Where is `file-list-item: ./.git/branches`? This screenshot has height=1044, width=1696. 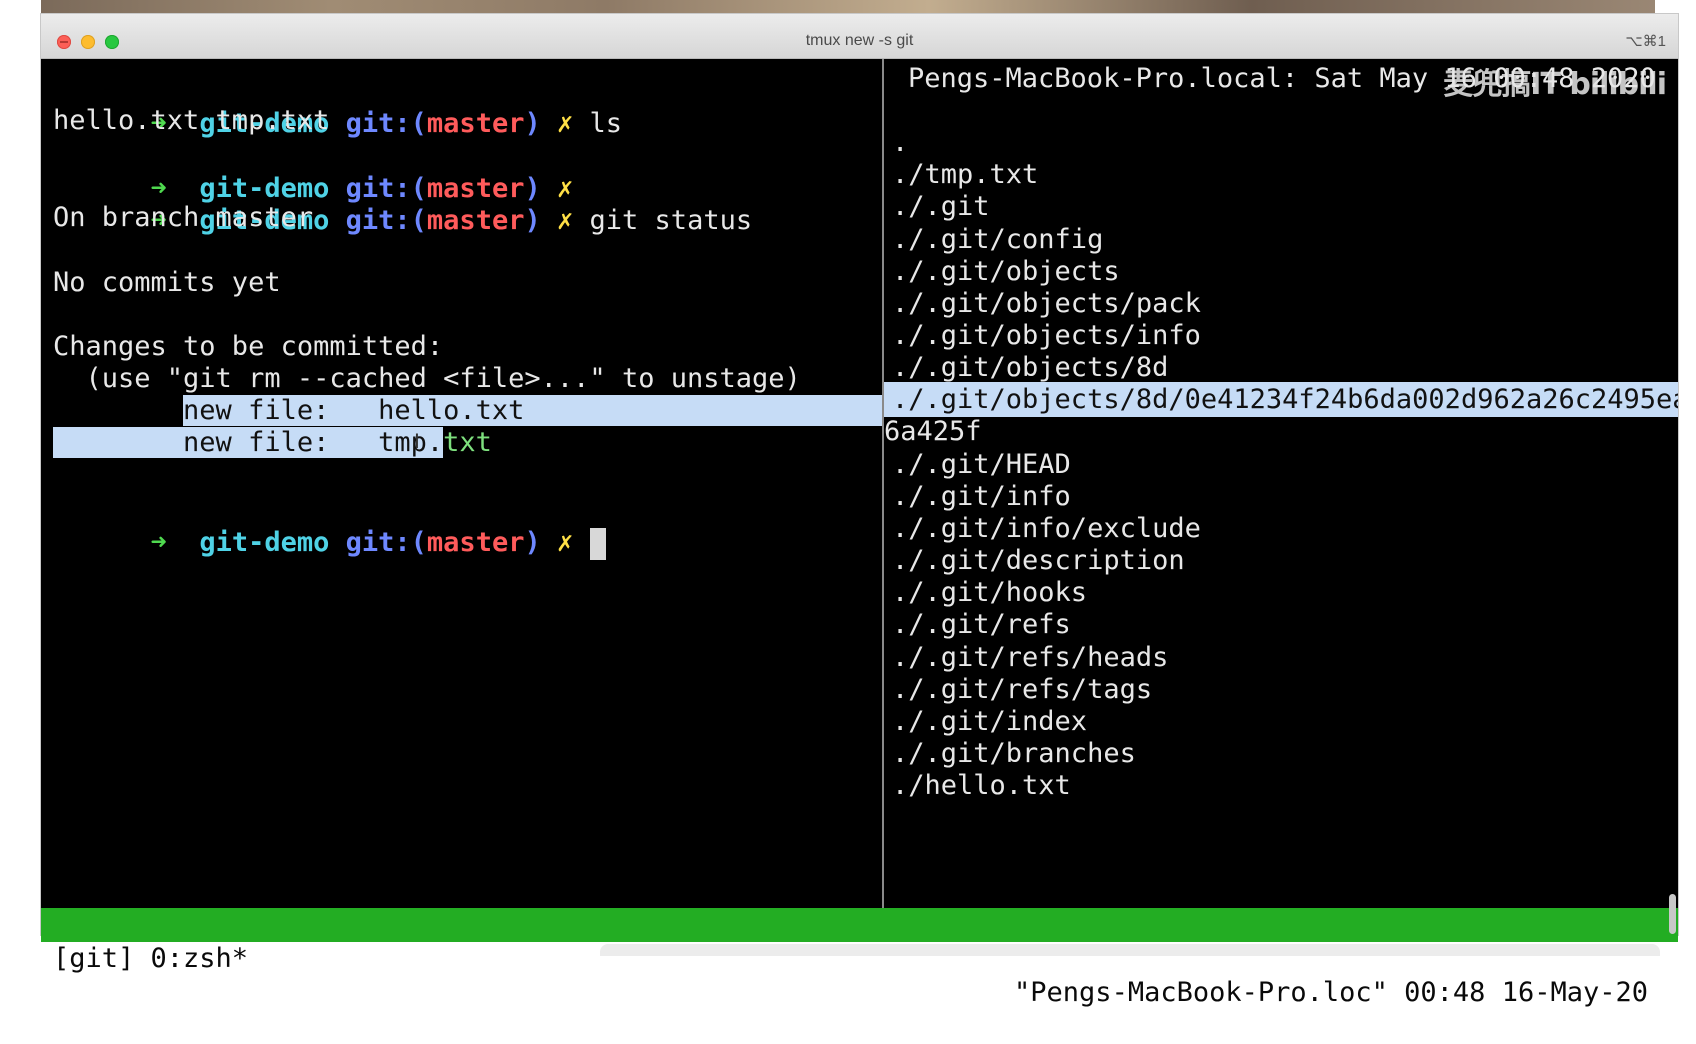 file-list-item: ./.git/branches is located at coordinates (1014, 753).